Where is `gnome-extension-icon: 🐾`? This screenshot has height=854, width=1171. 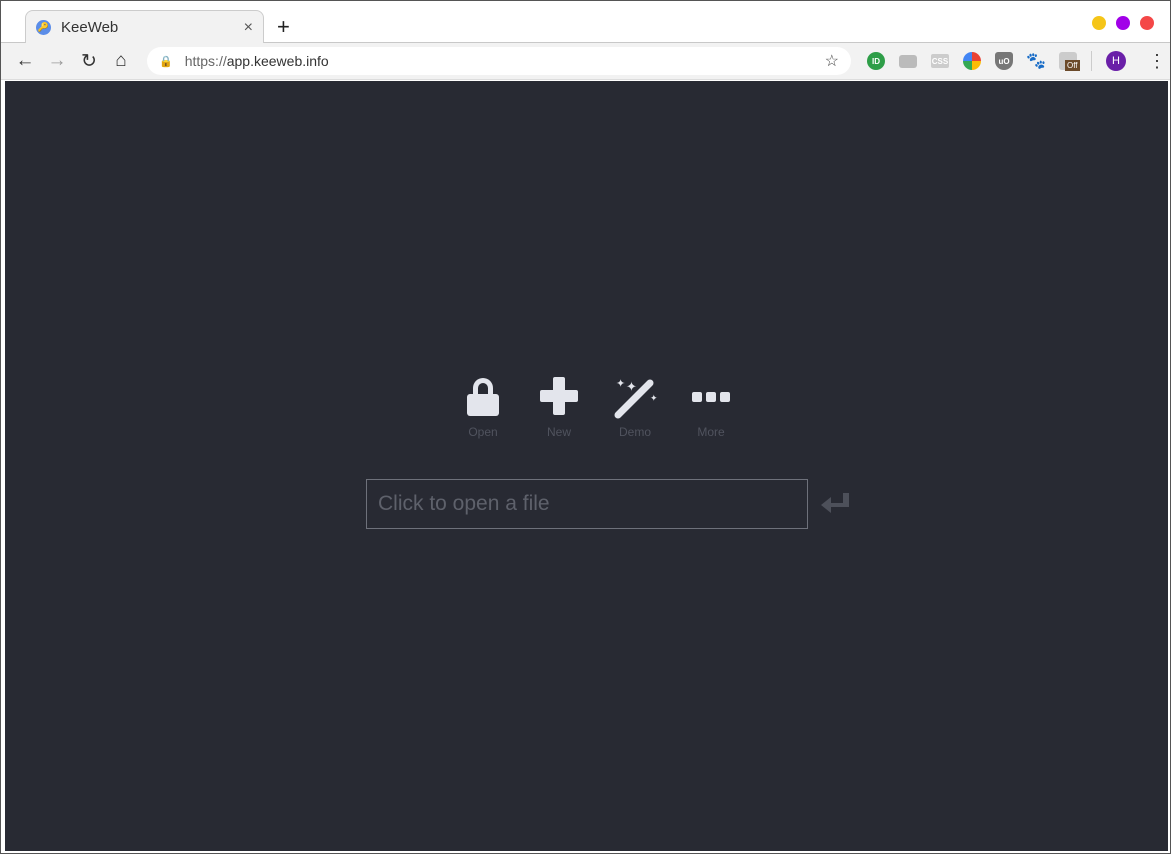 gnome-extension-icon: 🐾 is located at coordinates (1036, 61).